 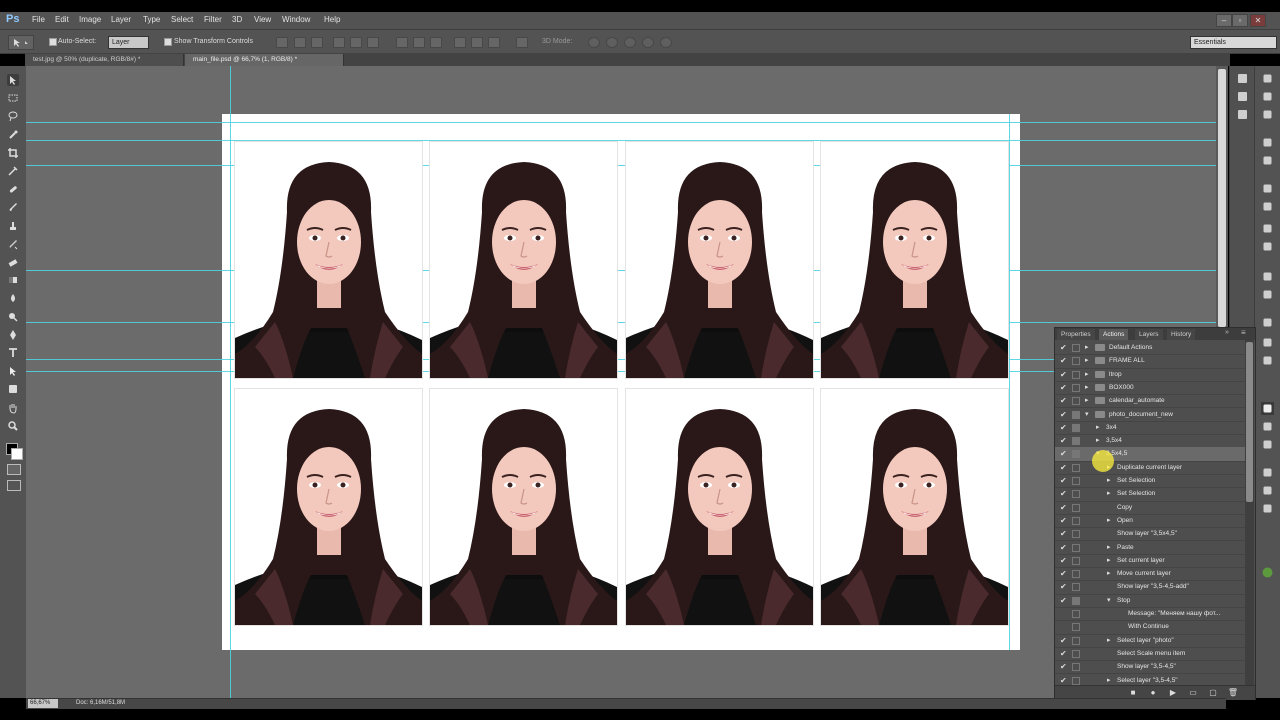 I want to click on minimize-button: –, so click(x=1224, y=20).